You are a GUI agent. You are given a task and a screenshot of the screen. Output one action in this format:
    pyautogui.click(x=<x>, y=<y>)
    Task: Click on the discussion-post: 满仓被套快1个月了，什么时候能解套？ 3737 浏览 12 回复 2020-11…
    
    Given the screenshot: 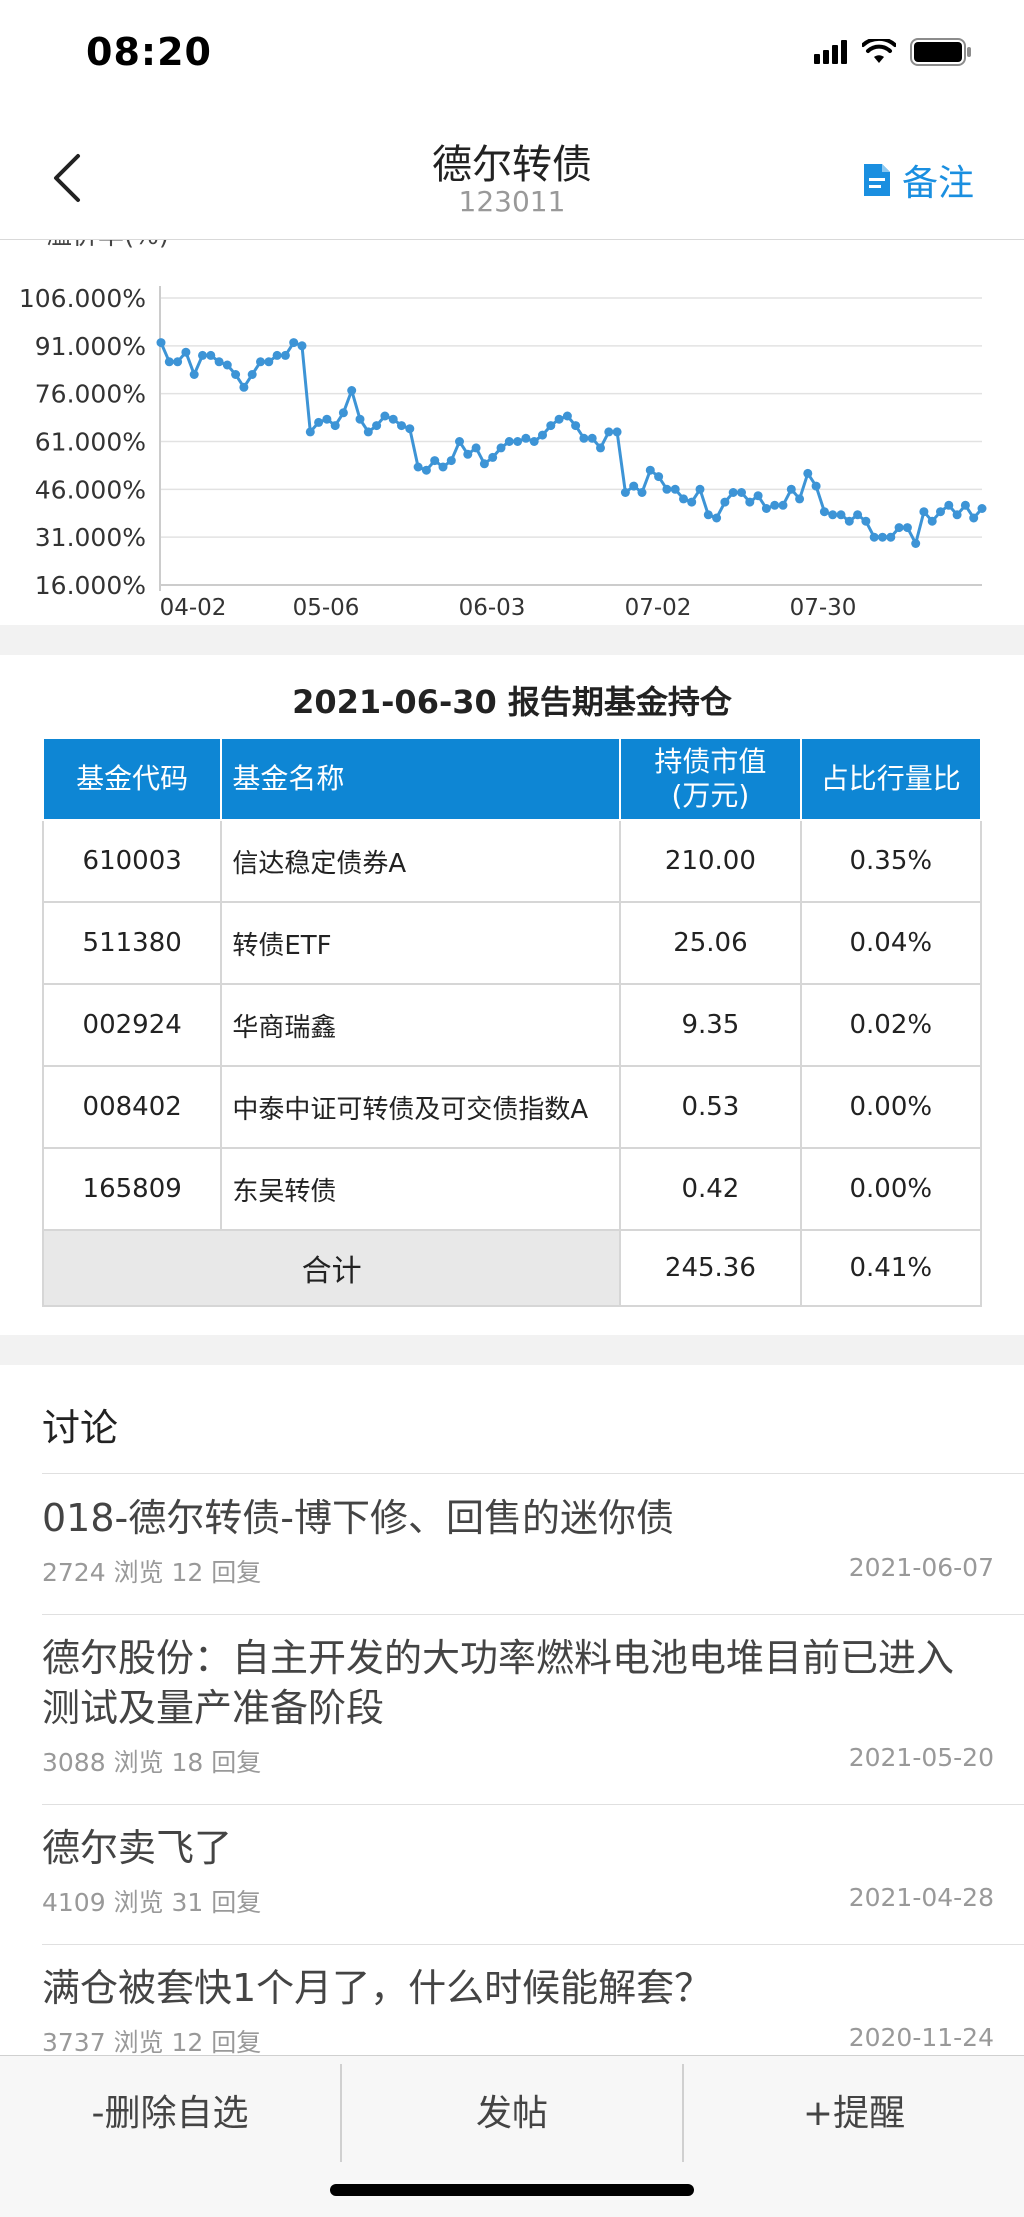 What is the action you would take?
    pyautogui.click(x=533, y=2000)
    